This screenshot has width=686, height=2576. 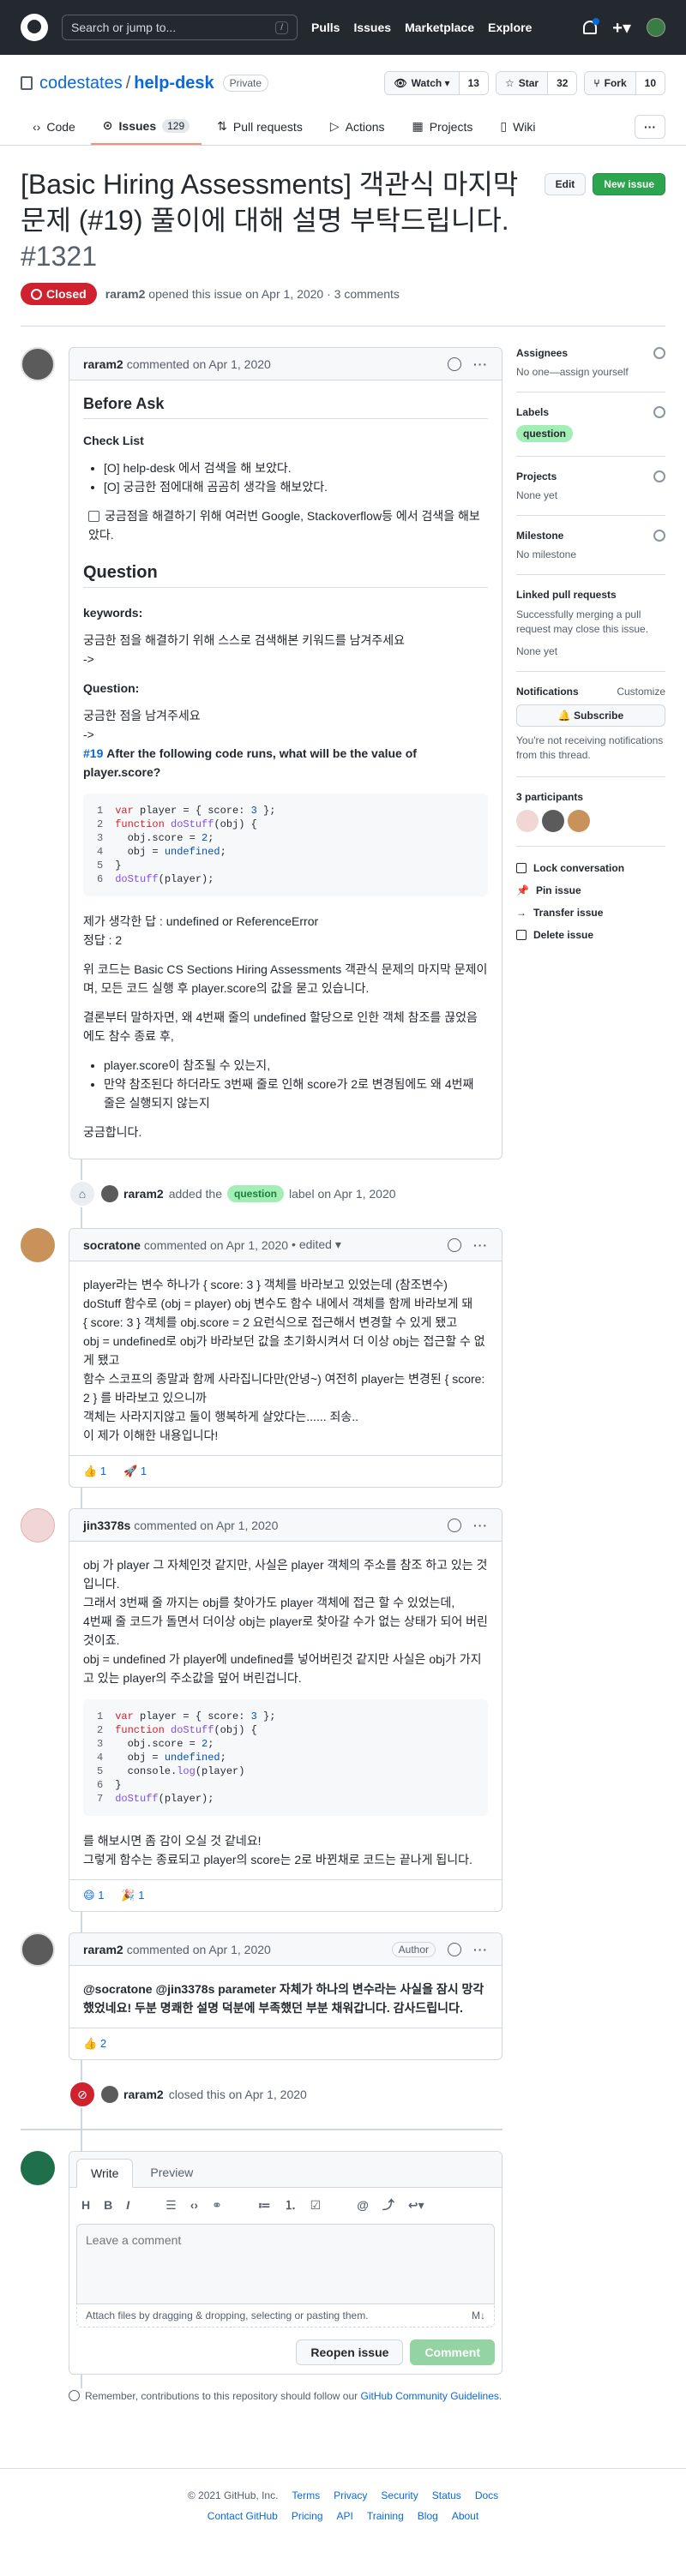 I want to click on bold-icon: B, so click(x=108, y=2205).